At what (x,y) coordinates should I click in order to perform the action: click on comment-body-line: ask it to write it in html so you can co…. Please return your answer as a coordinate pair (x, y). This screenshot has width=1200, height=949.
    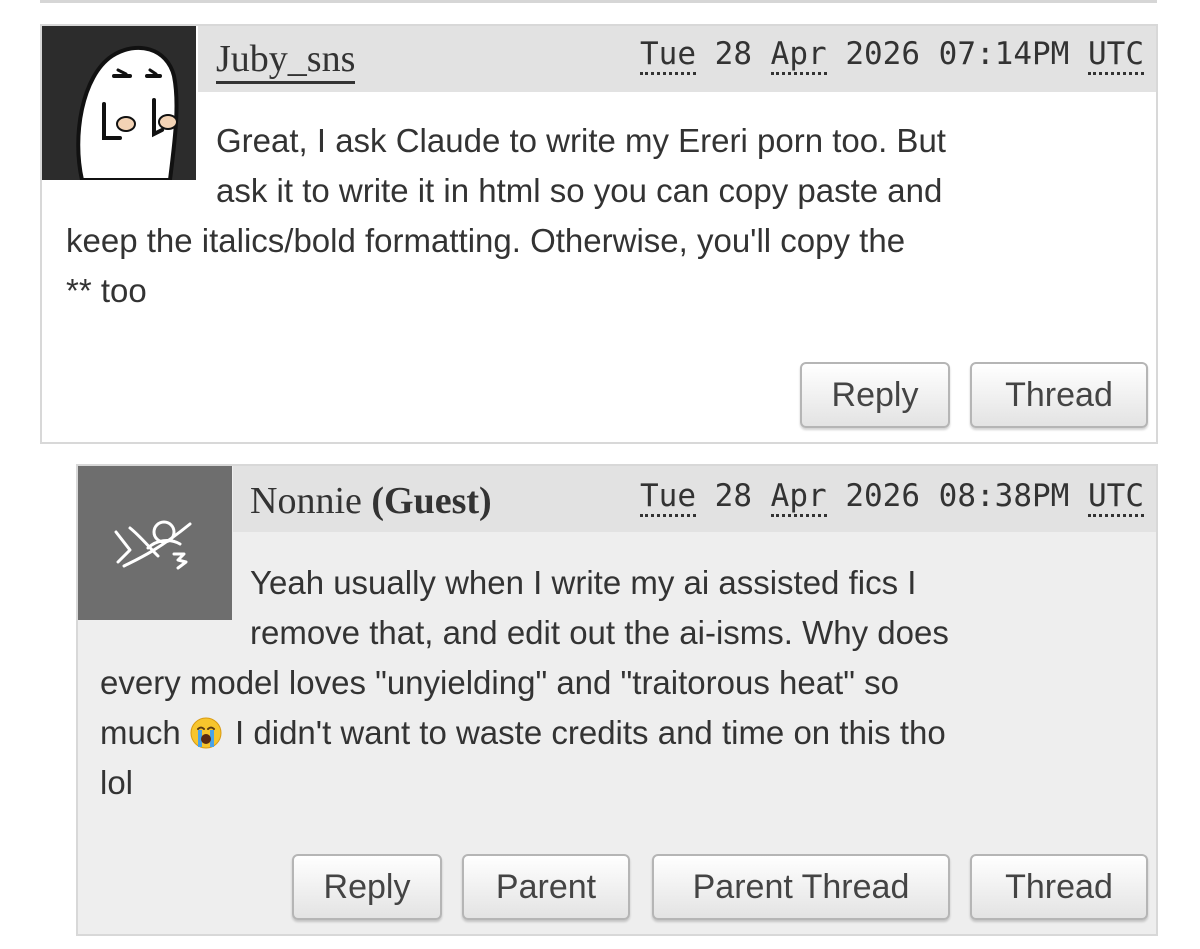
    Looking at the image, I should click on (579, 190).